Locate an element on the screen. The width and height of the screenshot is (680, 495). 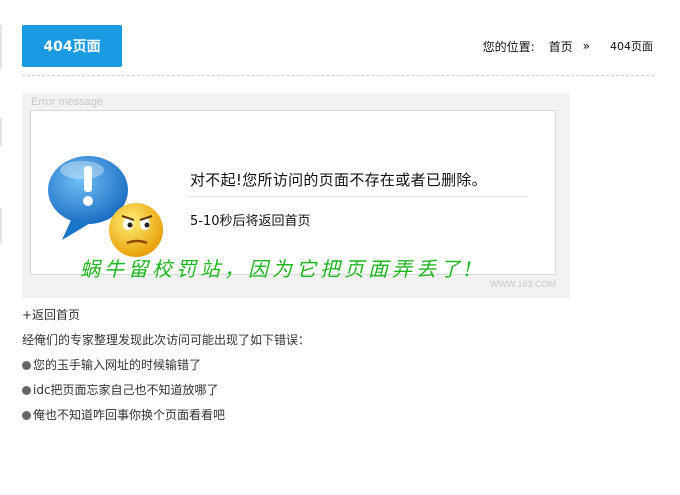
breadcrumb-home-link: 首页 is located at coordinates (561, 46).